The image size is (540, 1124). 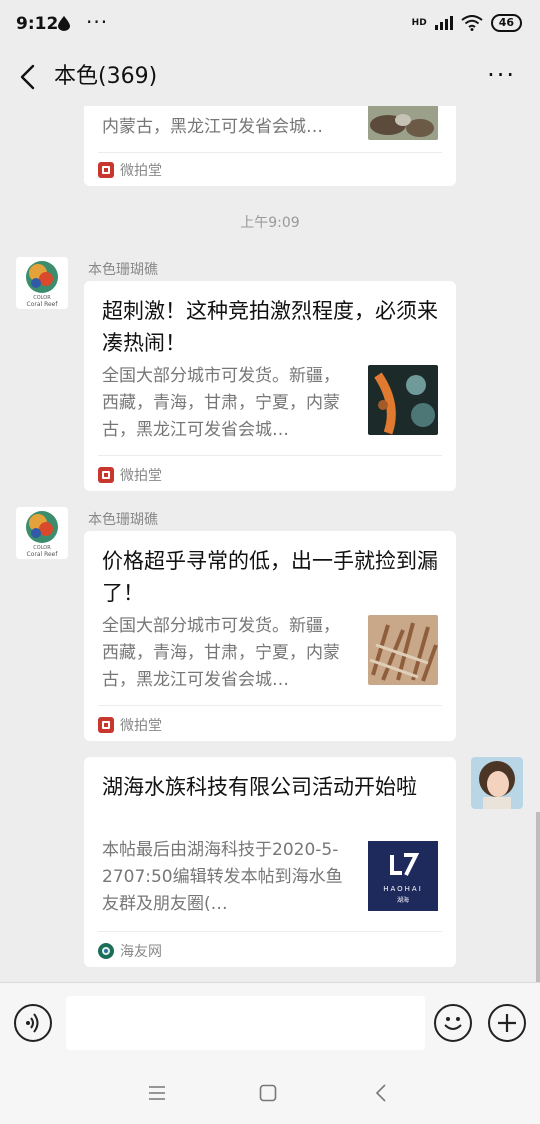 I want to click on haohai-logo-icon: HAOHAI, so click(x=403, y=889).